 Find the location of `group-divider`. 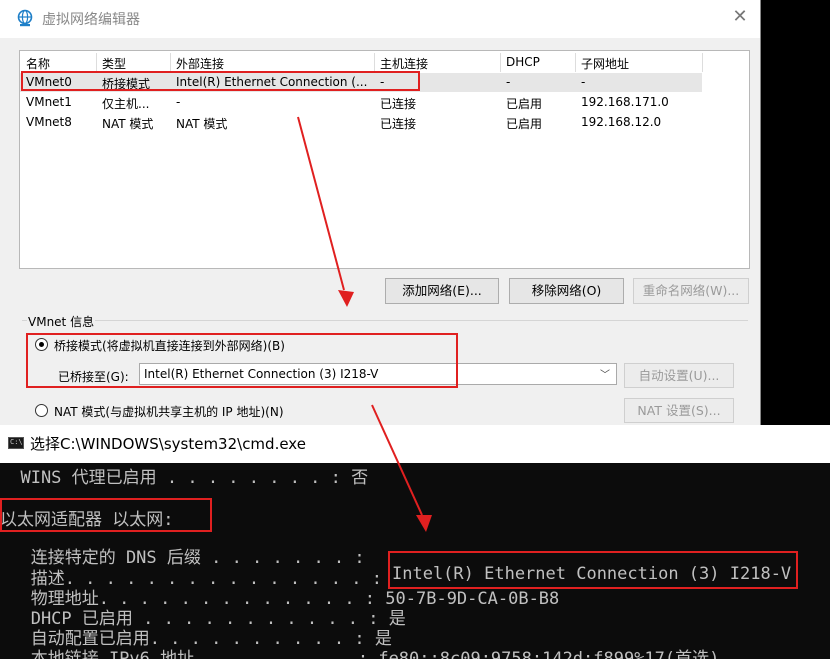

group-divider is located at coordinates (385, 320).